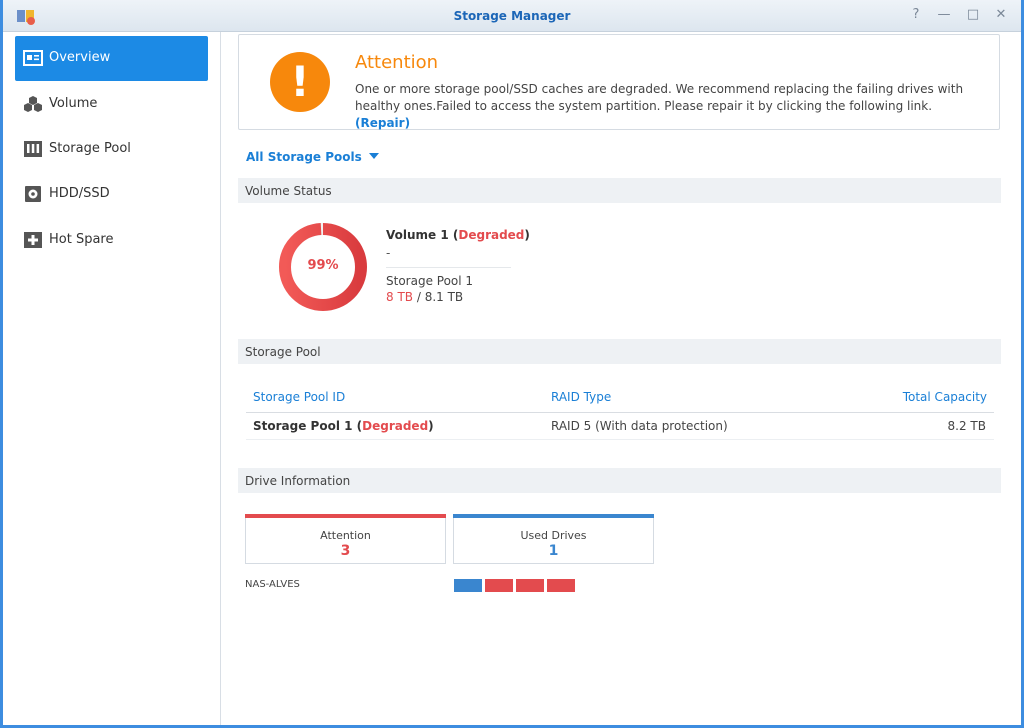 The width and height of the screenshot is (1024, 728). What do you see at coordinates (345, 551) in the screenshot?
I see `attention-count: 3` at bounding box center [345, 551].